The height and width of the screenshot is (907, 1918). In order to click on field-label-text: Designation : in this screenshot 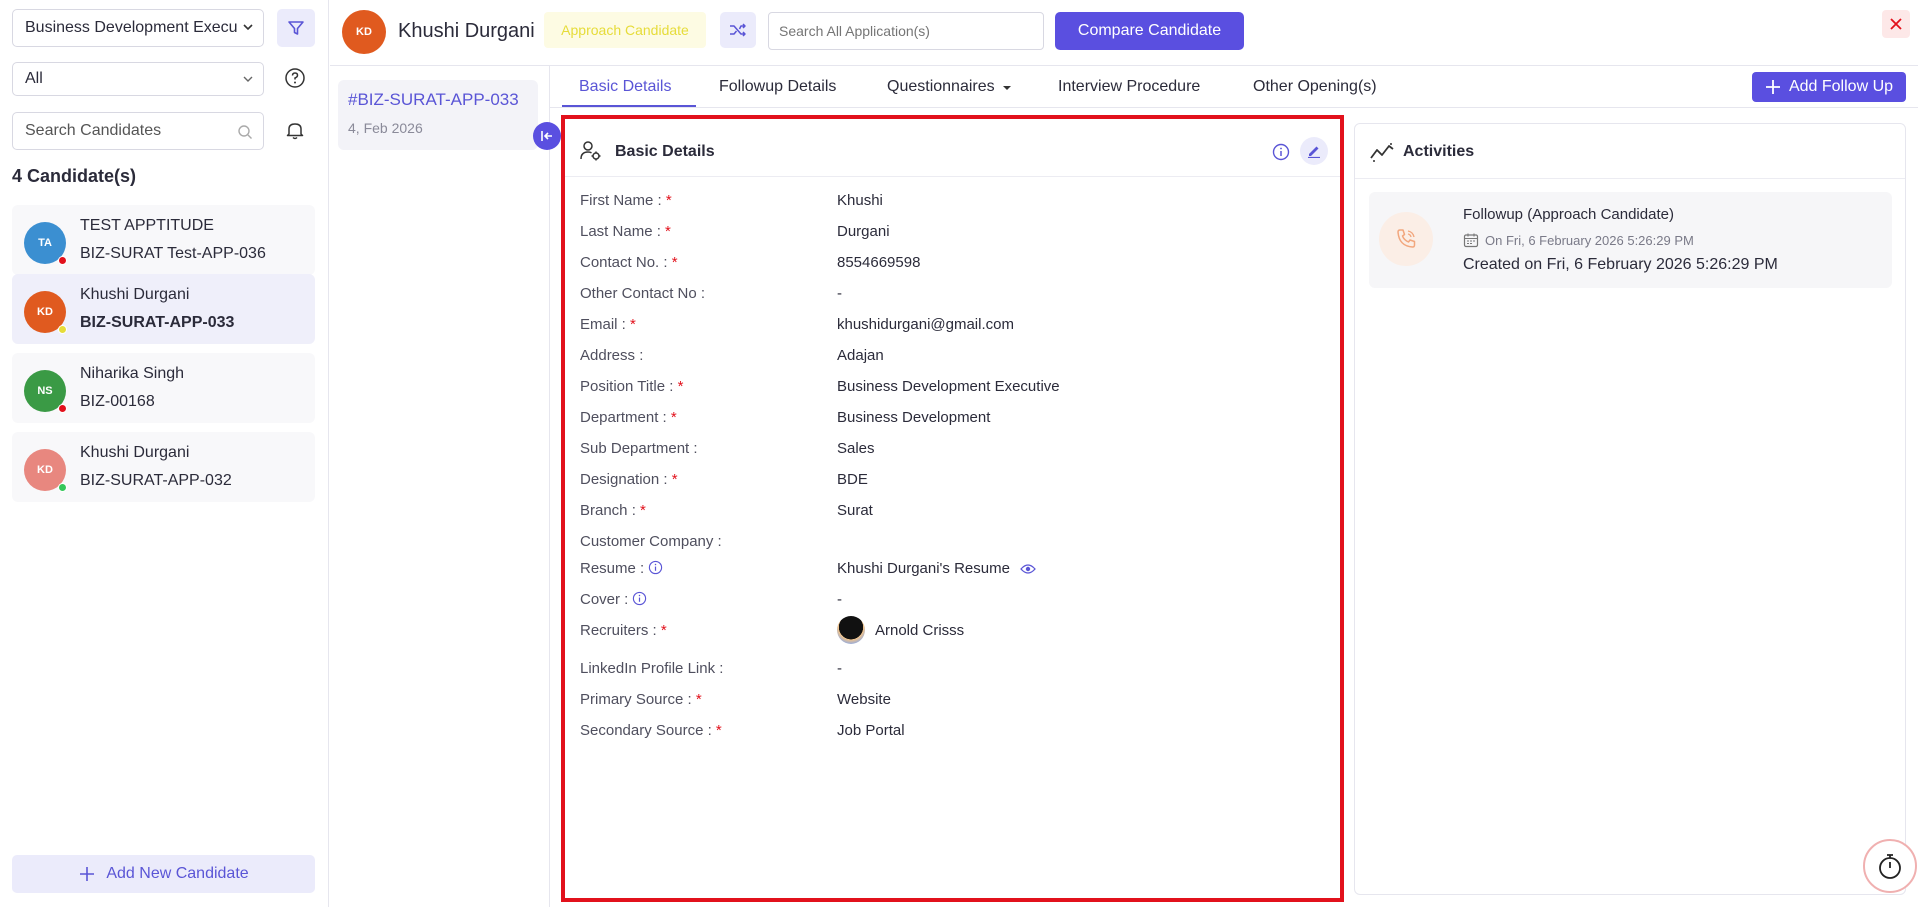, I will do `click(624, 479)`.